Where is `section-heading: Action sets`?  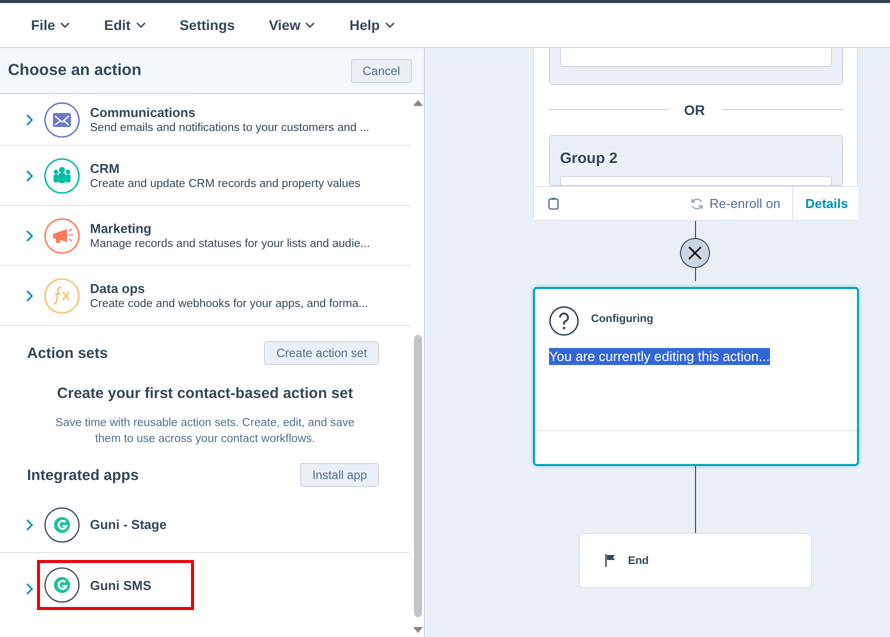 section-heading: Action sets is located at coordinates (67, 353).